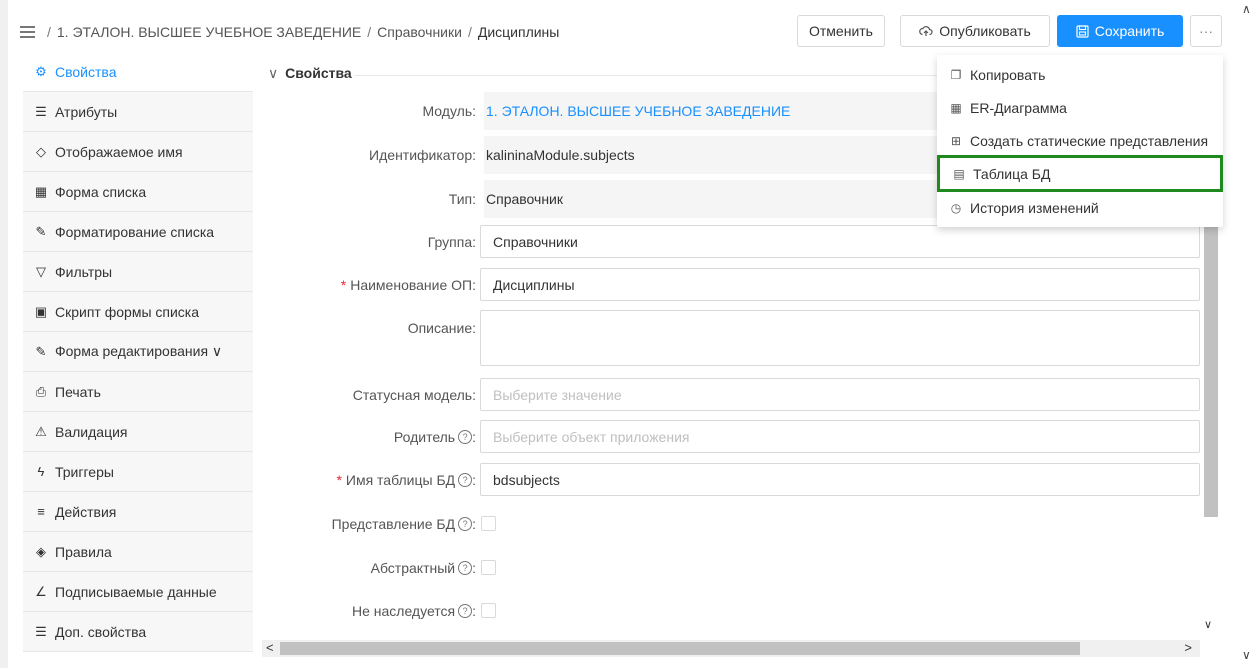 The height and width of the screenshot is (668, 1259). Describe the element at coordinates (422, 155) in the screenshot. I see `field-label: Идентификатор:` at that location.